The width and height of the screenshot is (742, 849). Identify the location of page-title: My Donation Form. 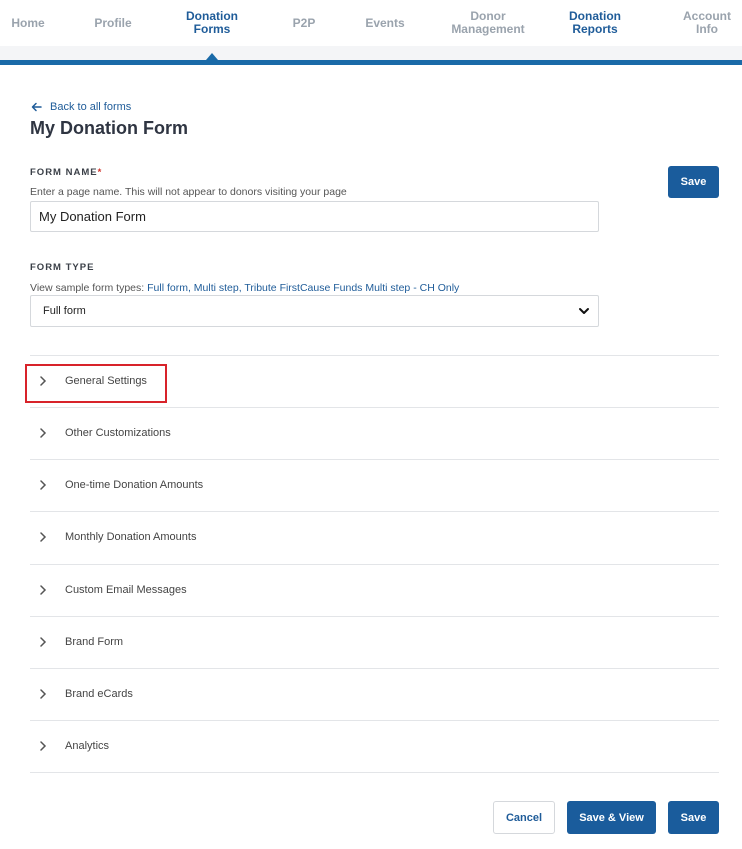
(109, 128).